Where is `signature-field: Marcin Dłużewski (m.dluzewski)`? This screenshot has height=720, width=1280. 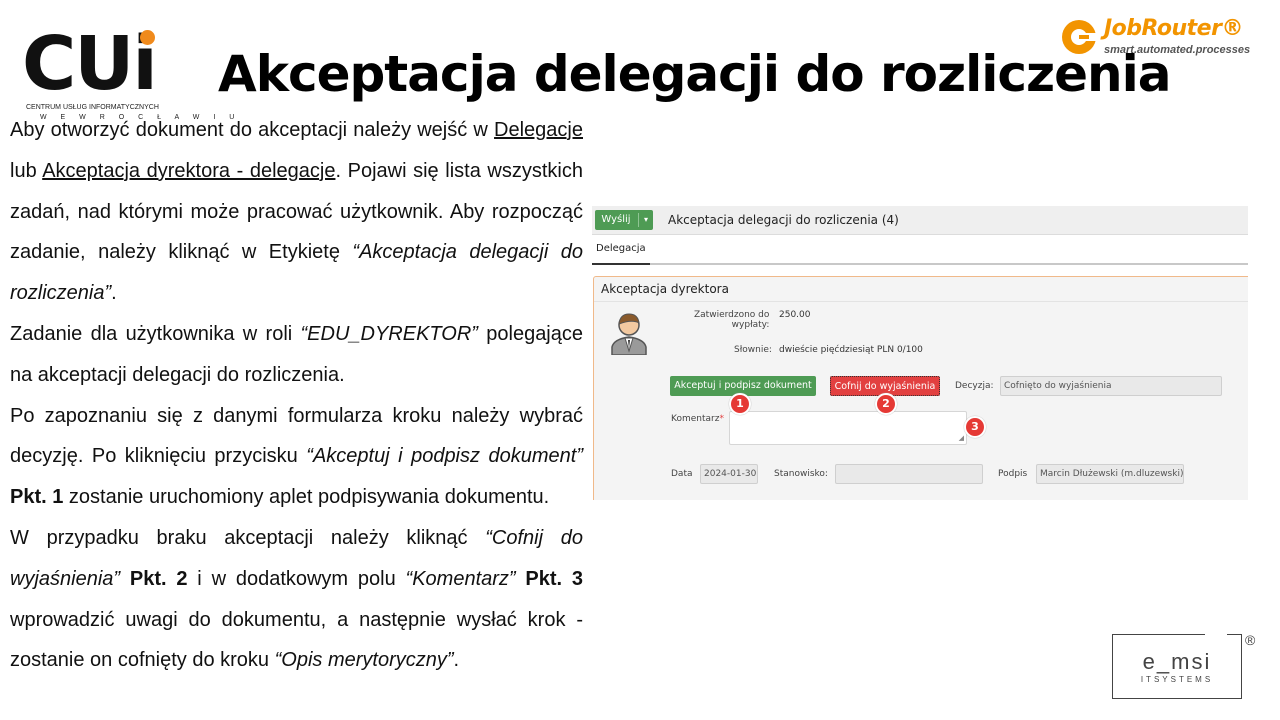 signature-field: Marcin Dłużewski (m.dluzewski) is located at coordinates (1110, 474).